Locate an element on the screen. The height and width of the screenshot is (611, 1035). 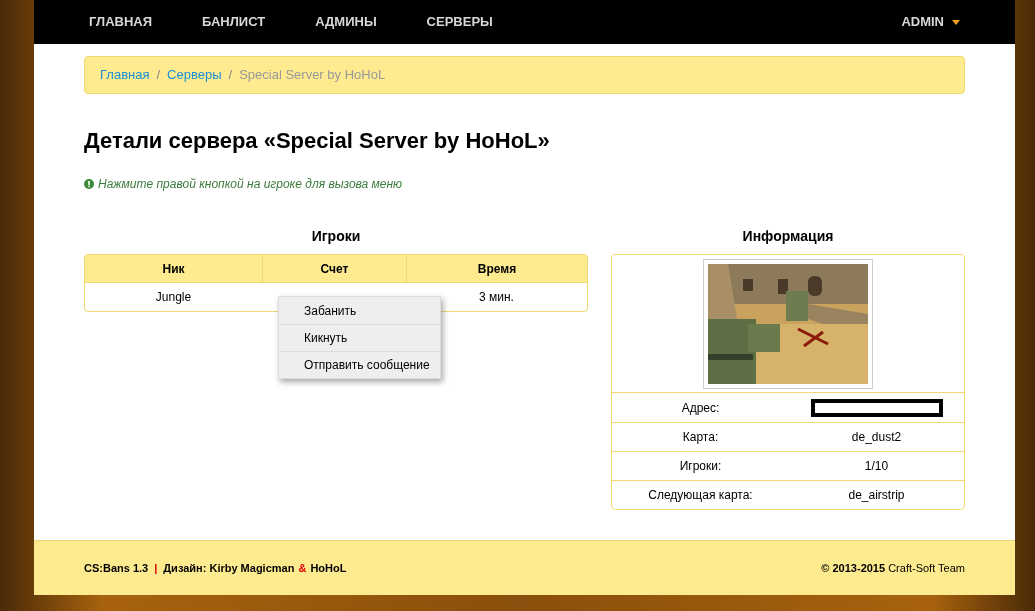
table-cell-text: Jungle is located at coordinates (173, 297).